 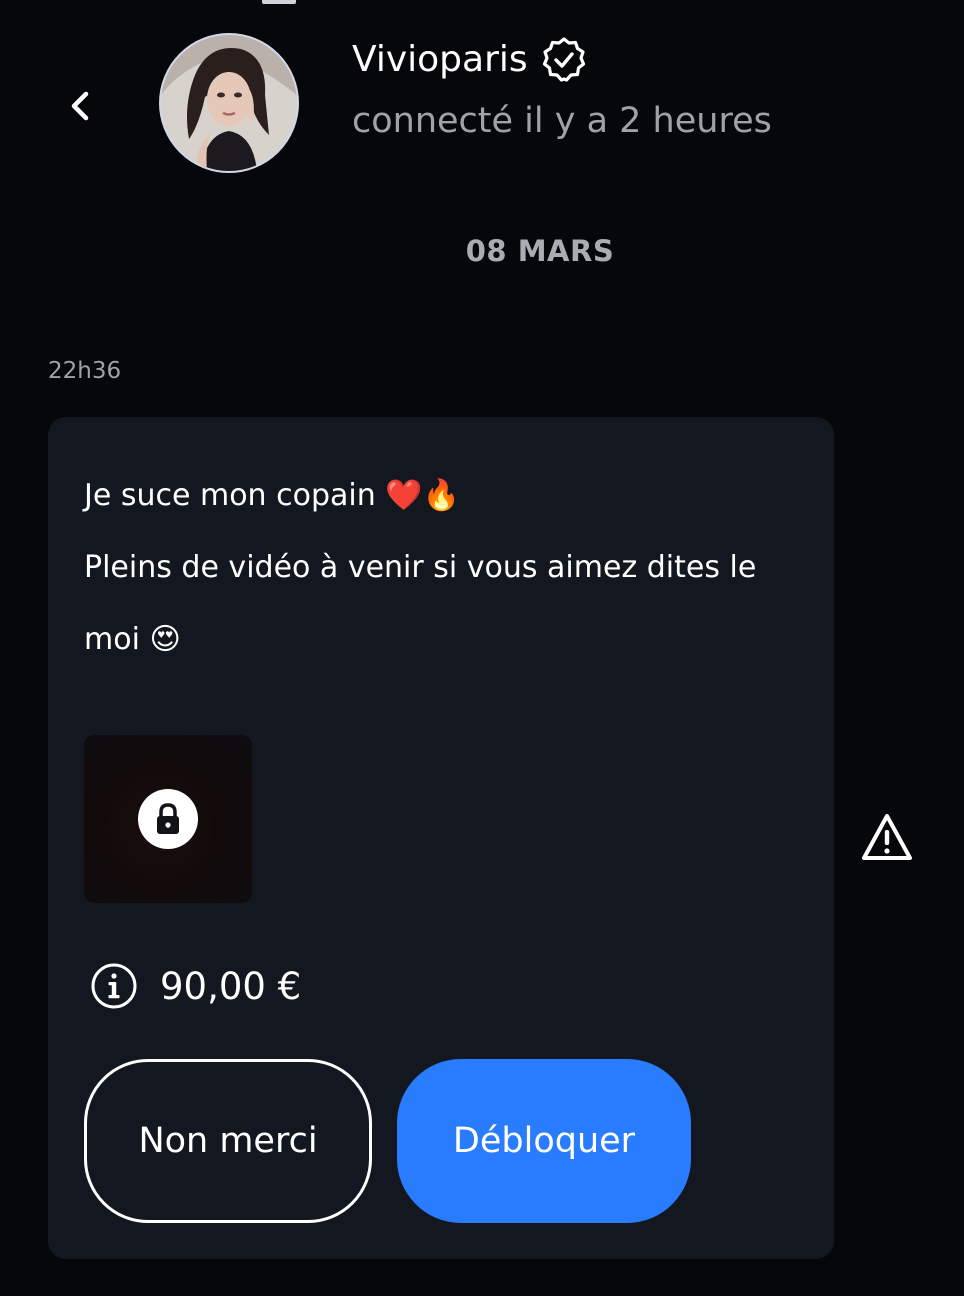 I want to click on status-bar-indicator, so click(x=279, y=2).